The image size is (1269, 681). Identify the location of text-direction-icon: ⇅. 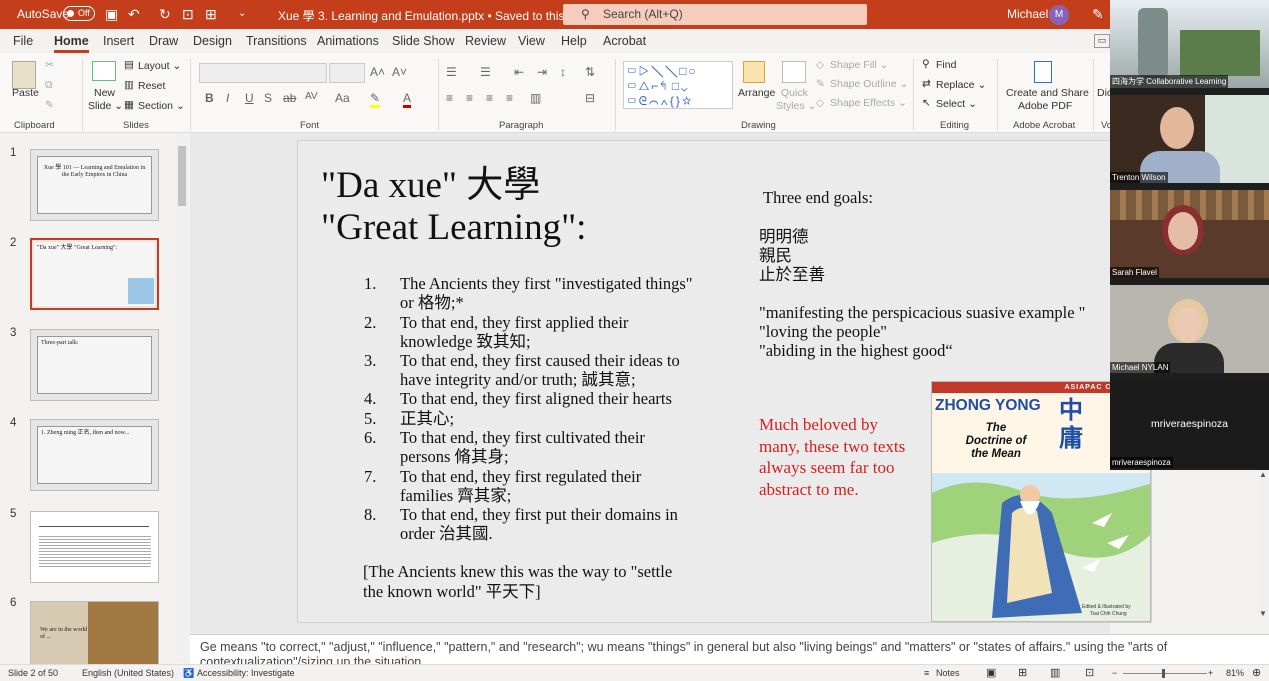
(590, 72).